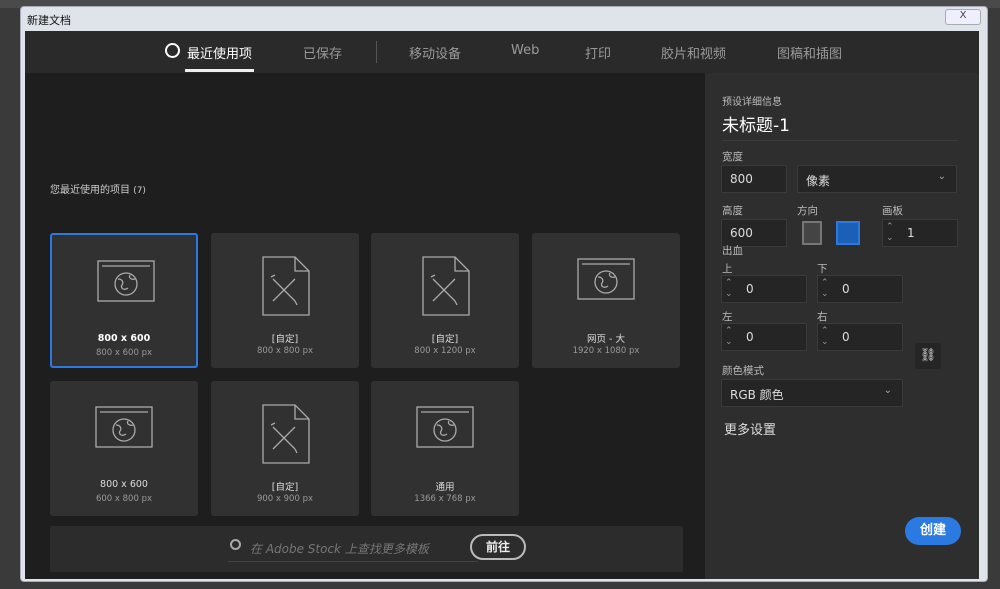 The width and height of the screenshot is (1000, 589). Describe the element at coordinates (606, 300) in the screenshot. I see `preset-card: 网页 - 大 1920 x 1080 px` at that location.